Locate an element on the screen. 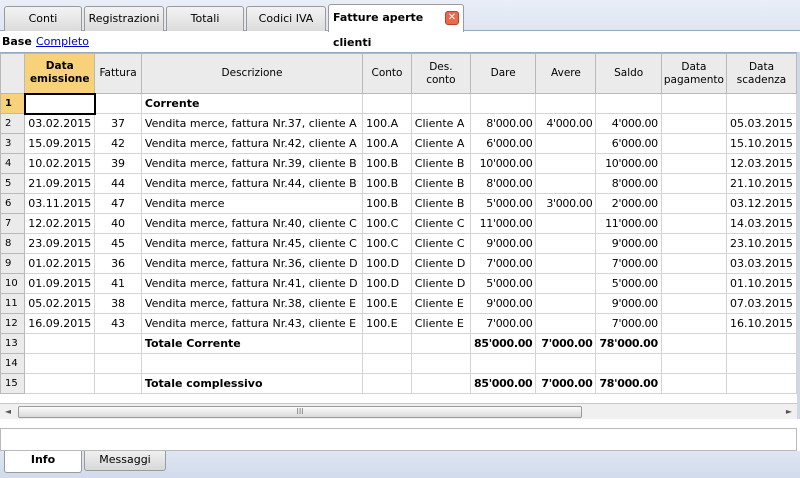  row-number: 2 is located at coordinates (13, 123).